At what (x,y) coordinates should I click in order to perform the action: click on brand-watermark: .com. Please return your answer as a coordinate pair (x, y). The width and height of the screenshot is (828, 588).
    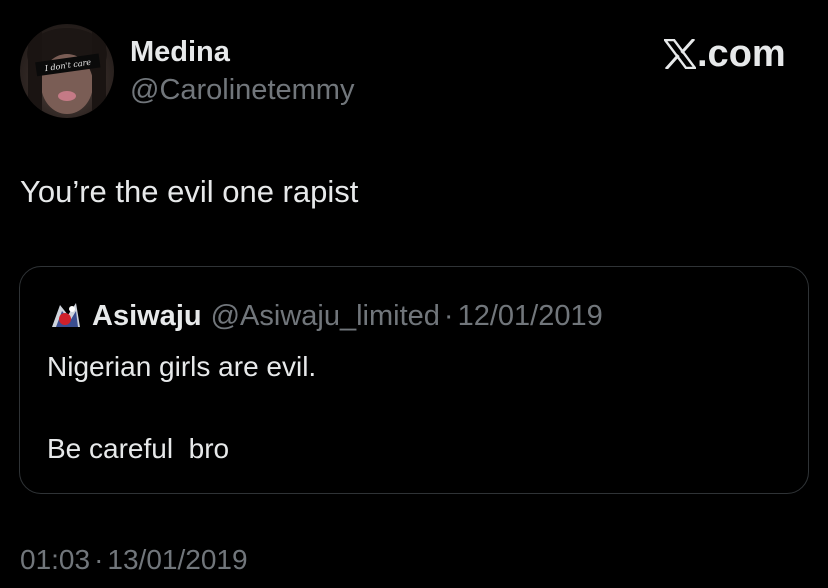
    Looking at the image, I should click on (725, 54).